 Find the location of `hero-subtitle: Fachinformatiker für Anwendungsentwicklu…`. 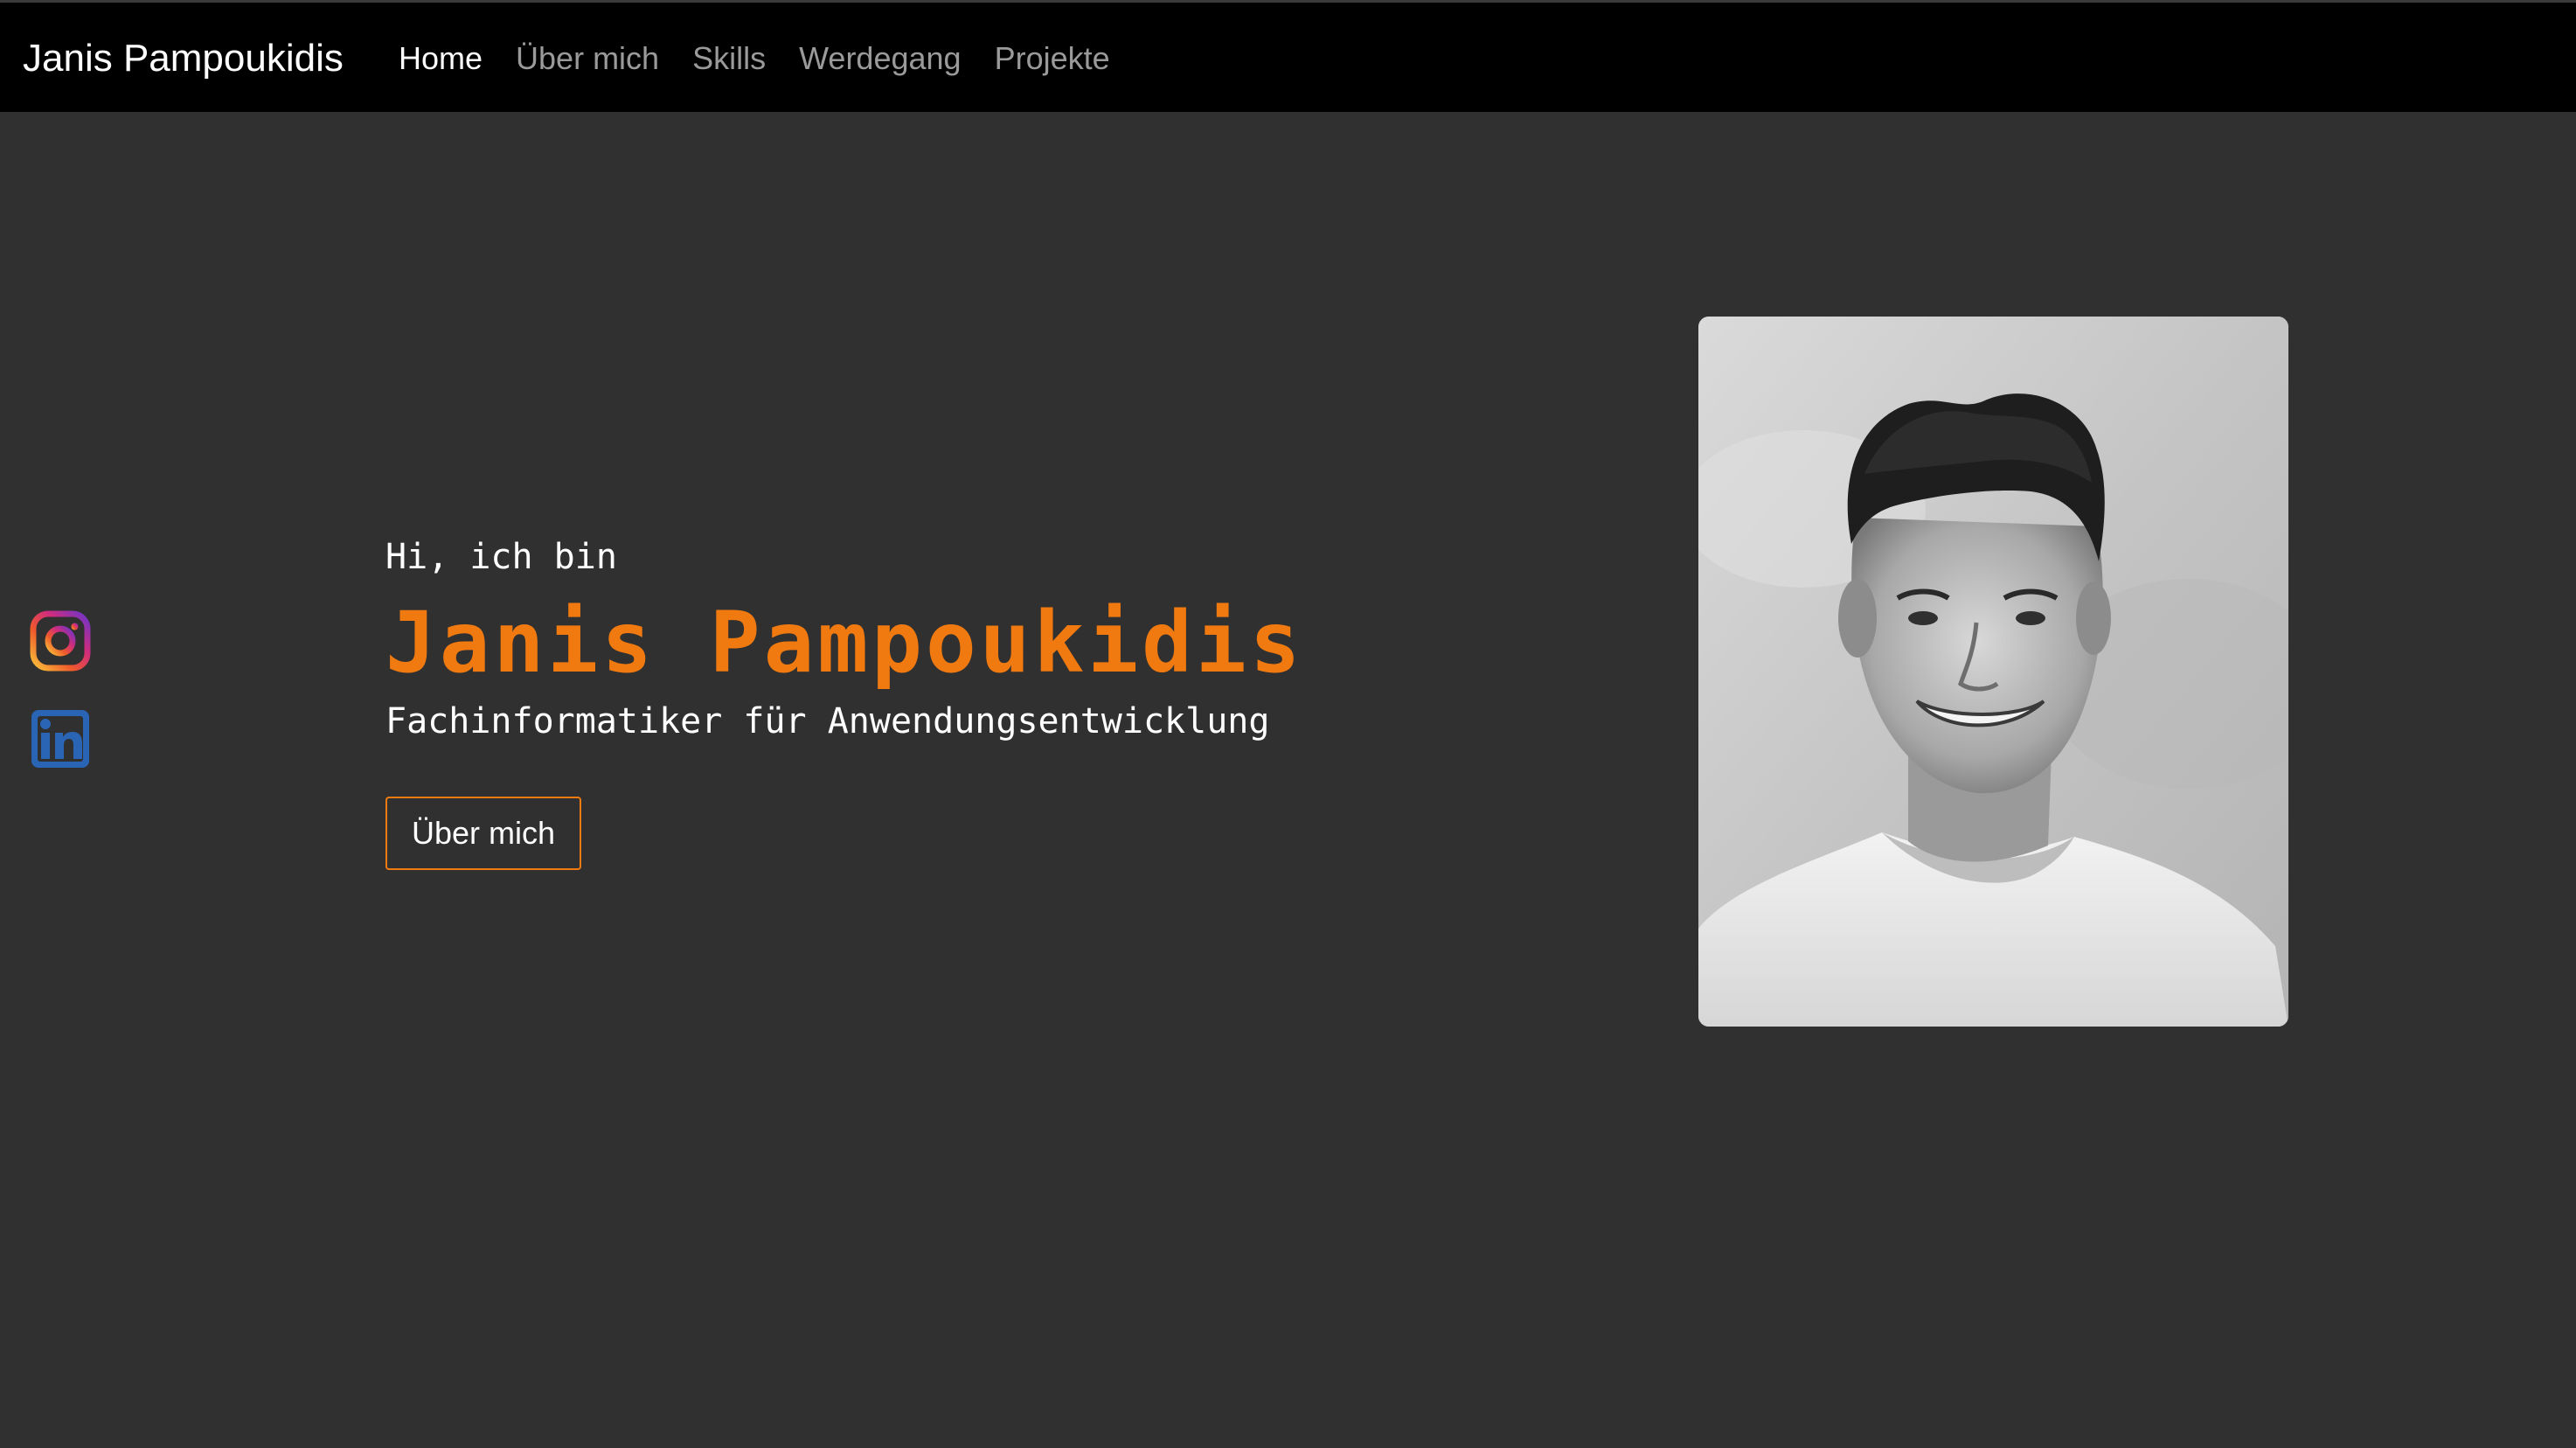

hero-subtitle: Fachinformatiker für Anwendungsentwicklu… is located at coordinates (827, 721).